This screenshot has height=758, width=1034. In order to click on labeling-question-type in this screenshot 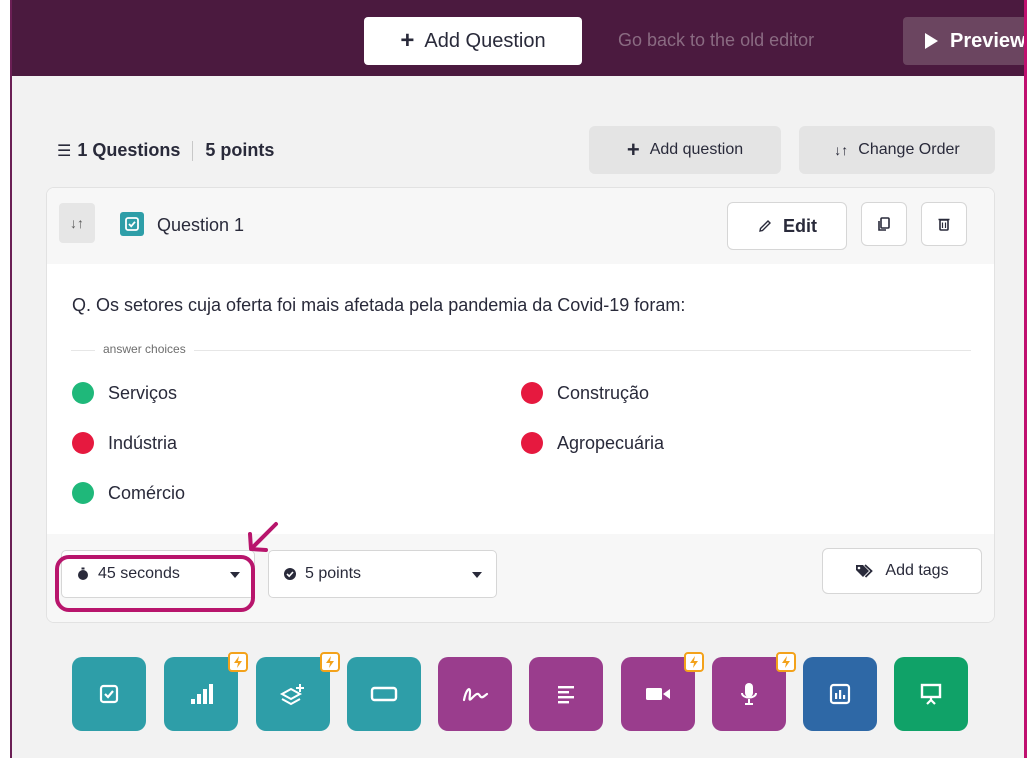, I will do `click(293, 694)`.